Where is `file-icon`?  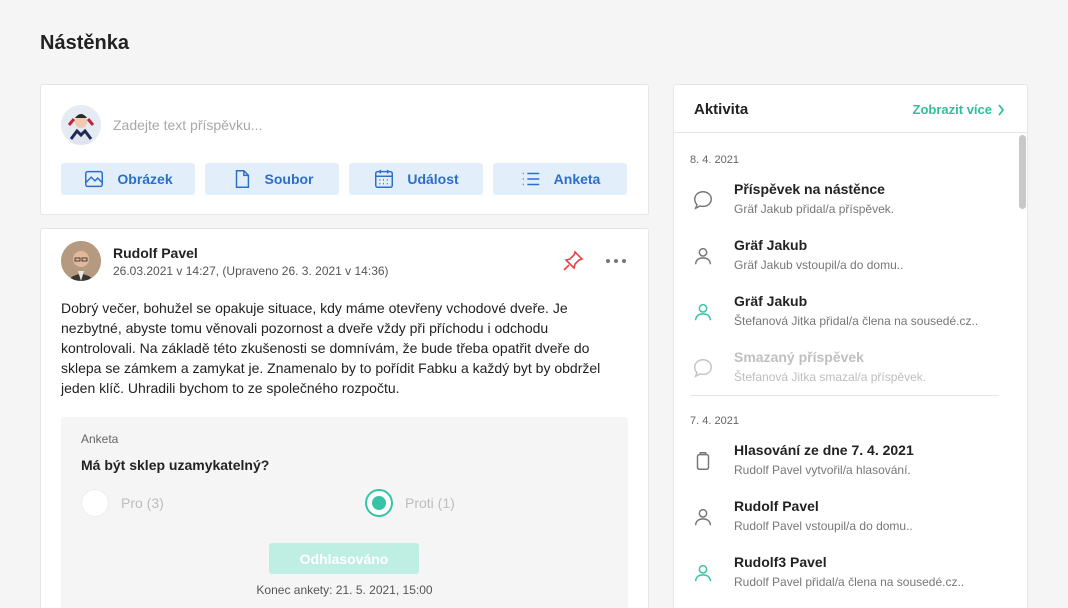
file-icon is located at coordinates (242, 179).